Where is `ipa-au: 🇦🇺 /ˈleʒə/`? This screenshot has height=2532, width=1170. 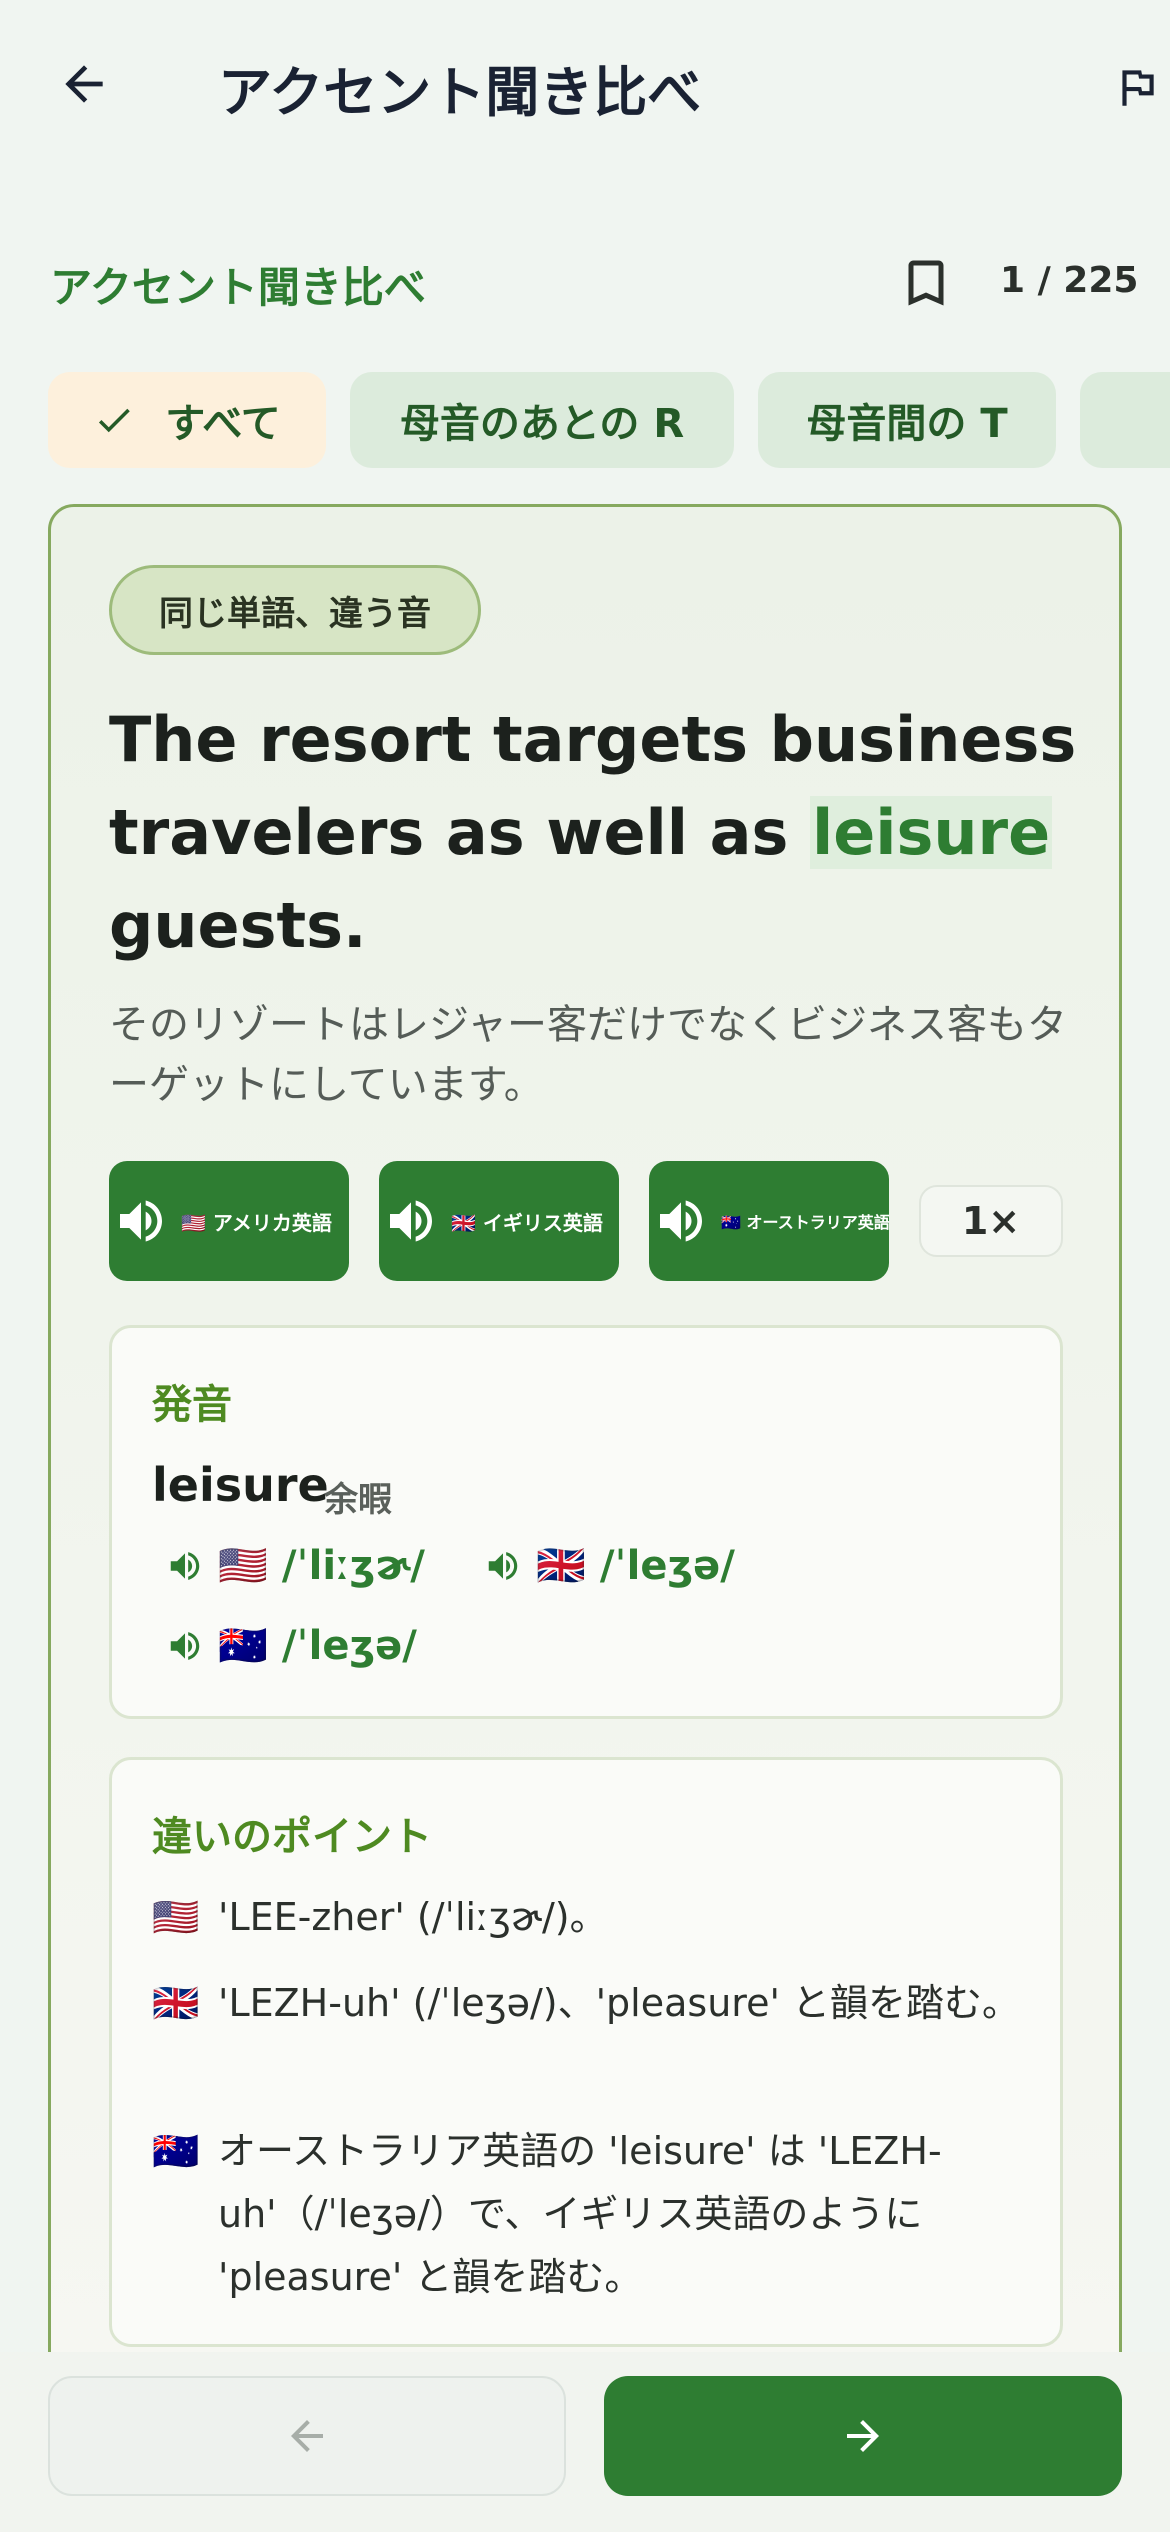
ipa-au: 🇦🇺 /ˈleʒə/ is located at coordinates (291, 1645).